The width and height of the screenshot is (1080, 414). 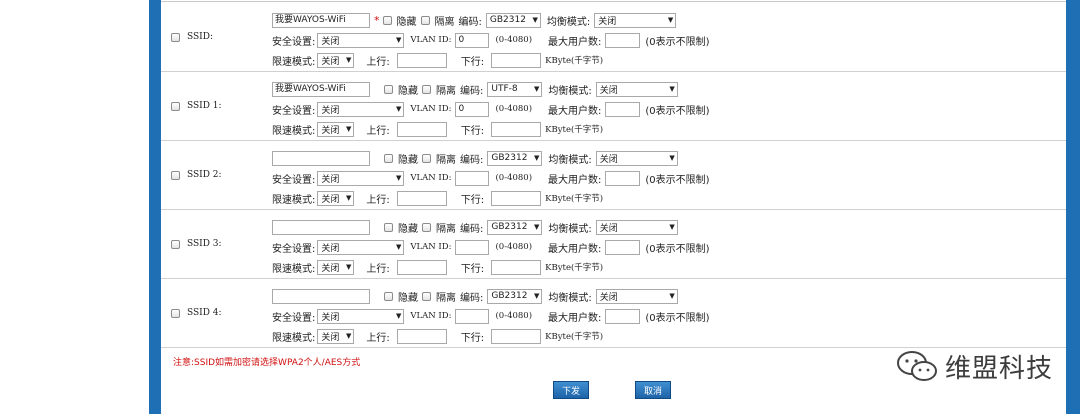 I want to click on encoding-select: UTF-8 ▼, so click(x=515, y=89).